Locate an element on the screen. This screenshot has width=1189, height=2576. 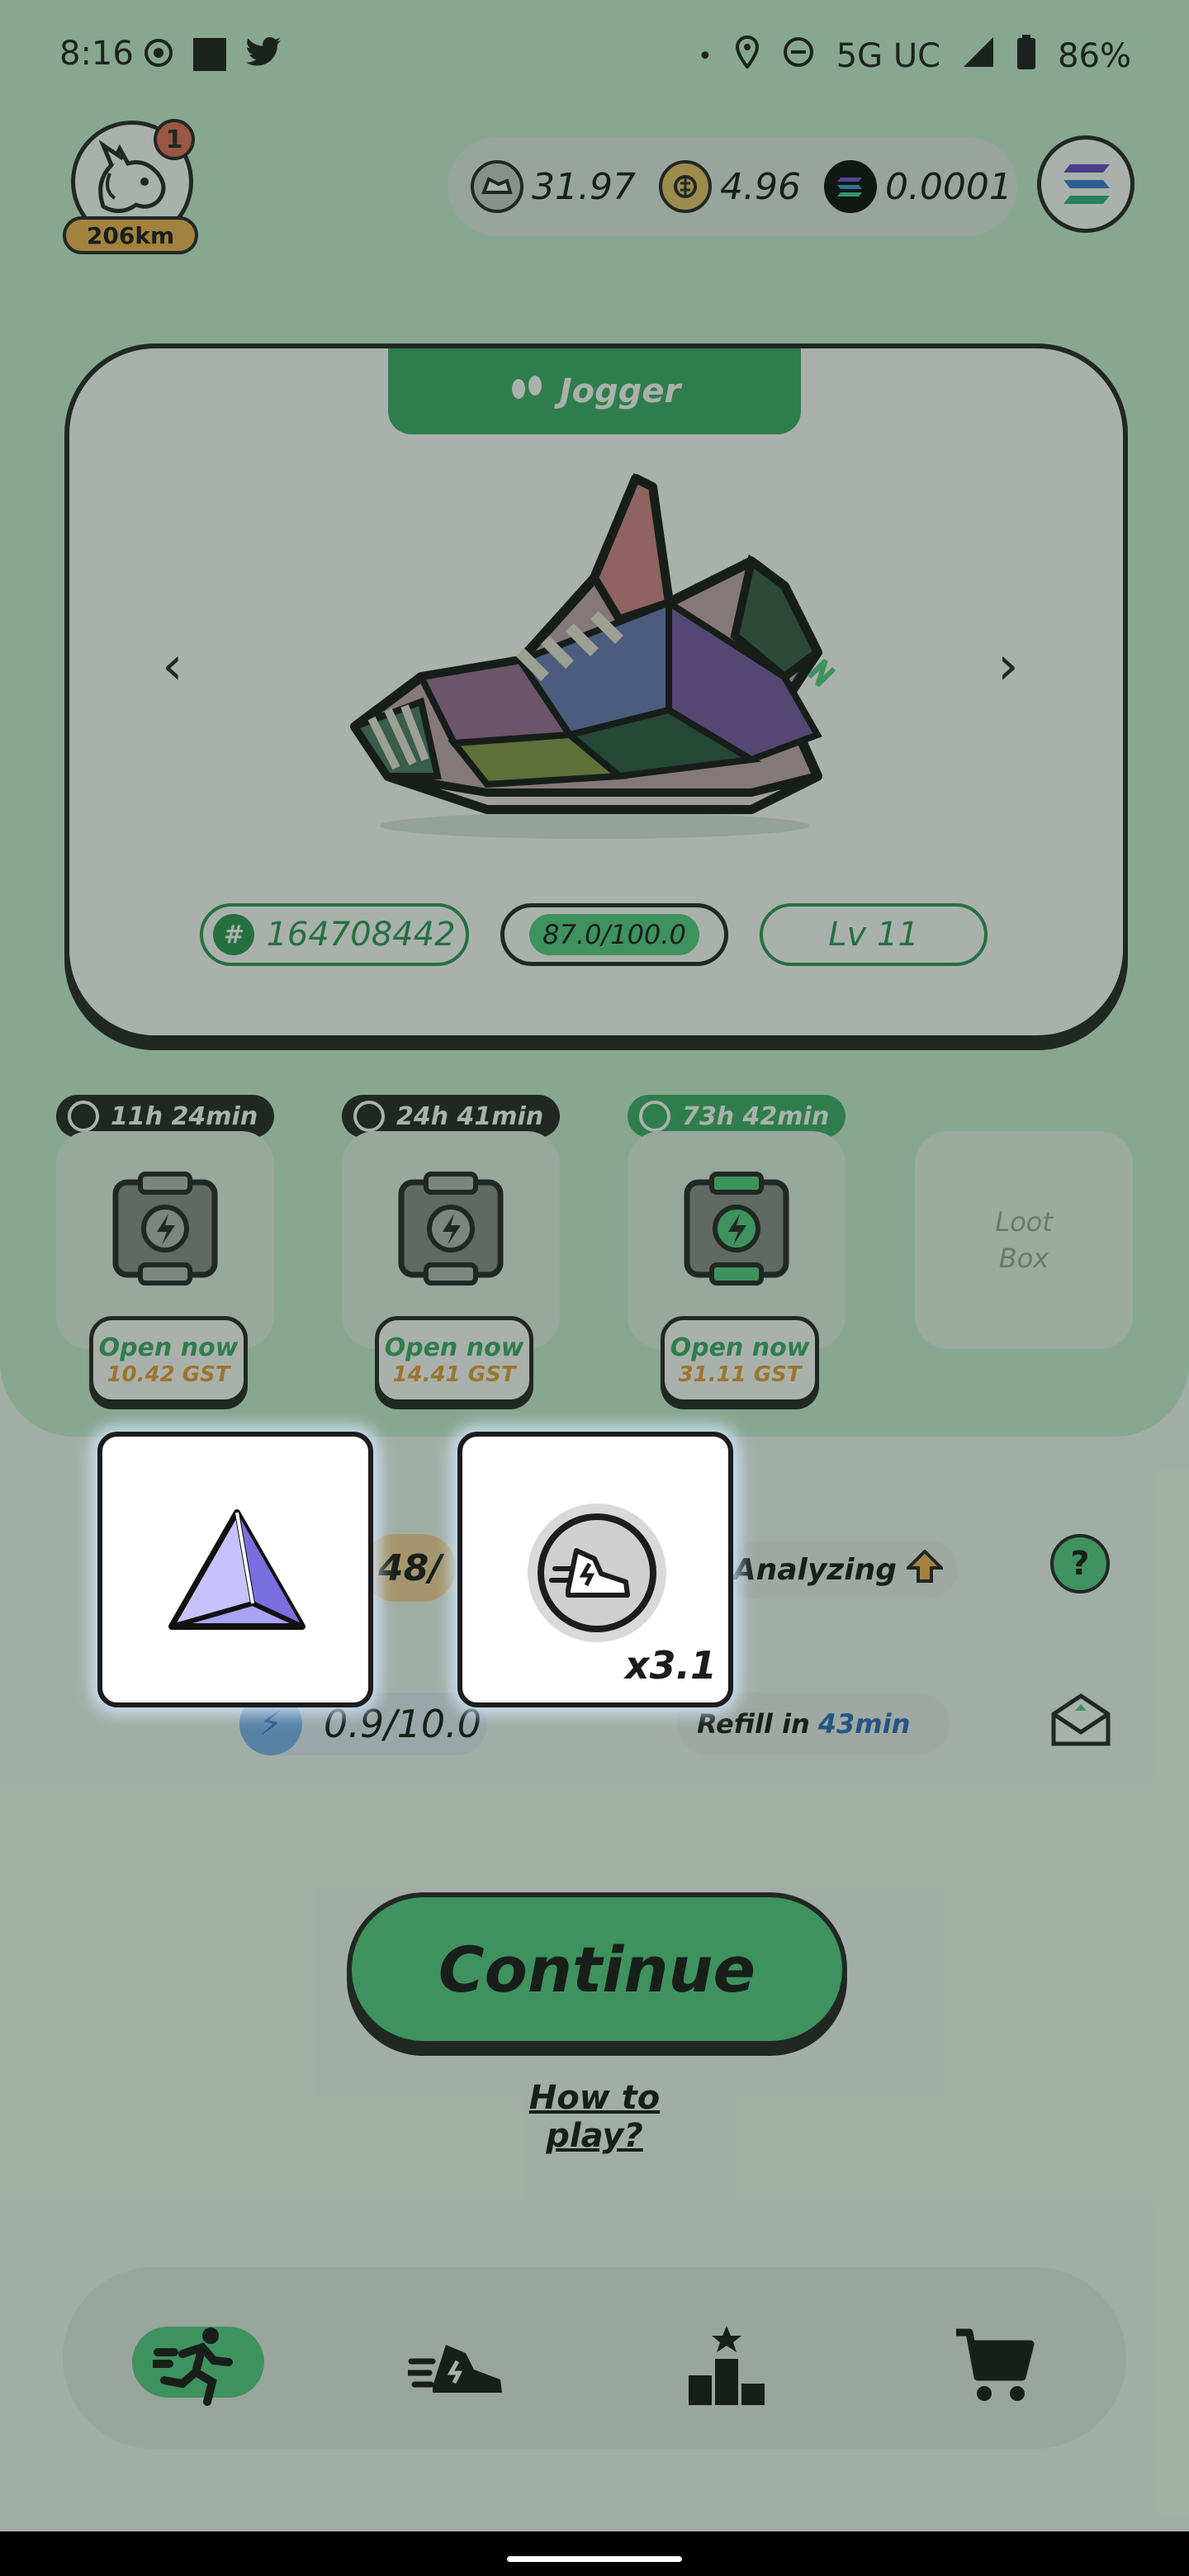
reward-card-gem is located at coordinates (235, 1569).